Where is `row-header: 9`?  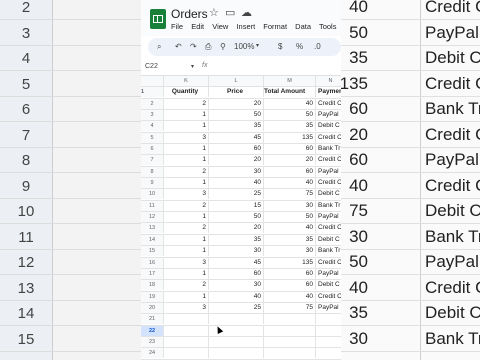 row-header: 9 is located at coordinates (152, 183).